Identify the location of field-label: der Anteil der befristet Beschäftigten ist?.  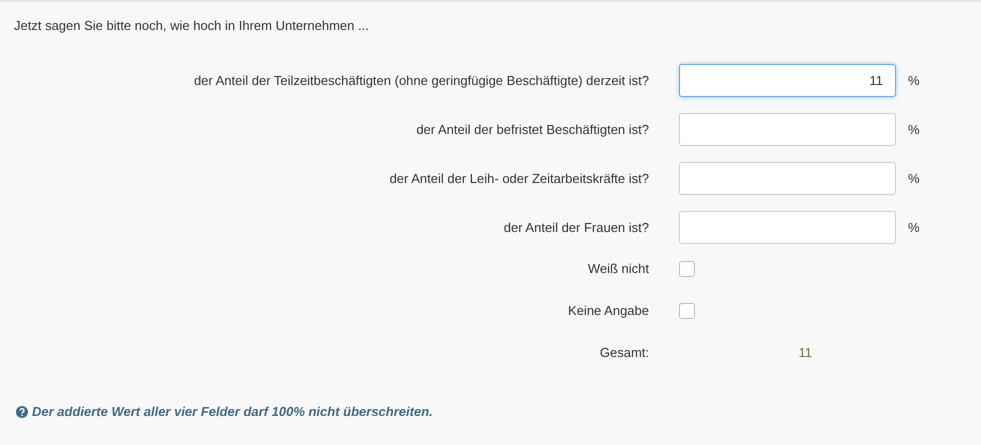
(532, 129).